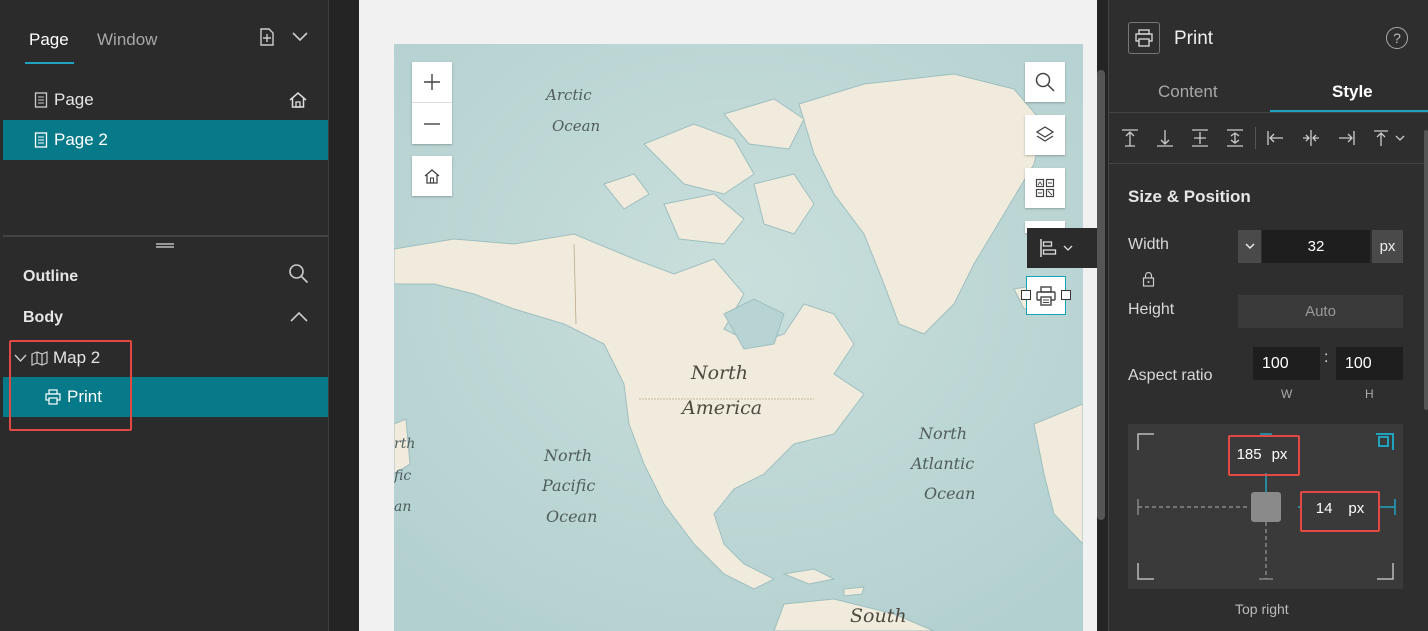  What do you see at coordinates (267, 37) in the screenshot?
I see `add-page-icon` at bounding box center [267, 37].